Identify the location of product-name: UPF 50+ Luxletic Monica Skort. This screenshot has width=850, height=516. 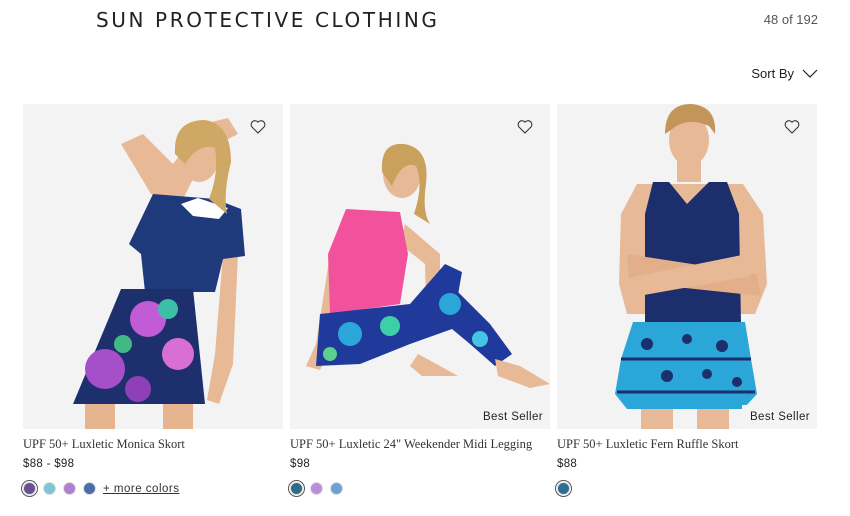
(153, 444).